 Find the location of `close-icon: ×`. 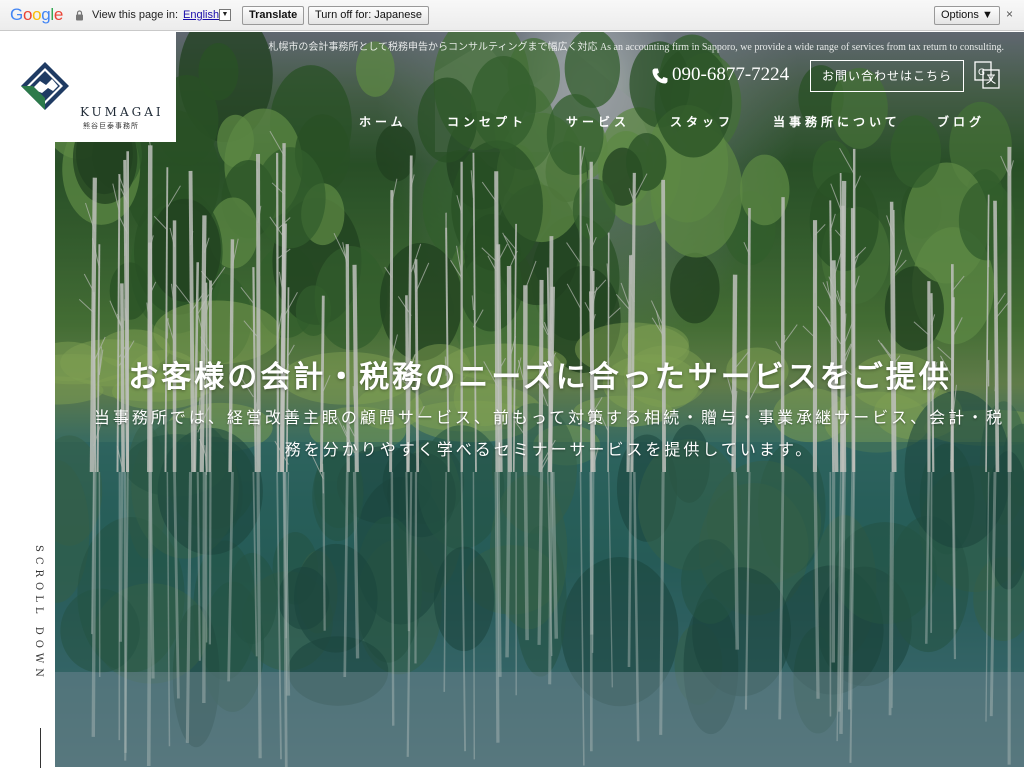

close-icon: × is located at coordinates (1009, 14).